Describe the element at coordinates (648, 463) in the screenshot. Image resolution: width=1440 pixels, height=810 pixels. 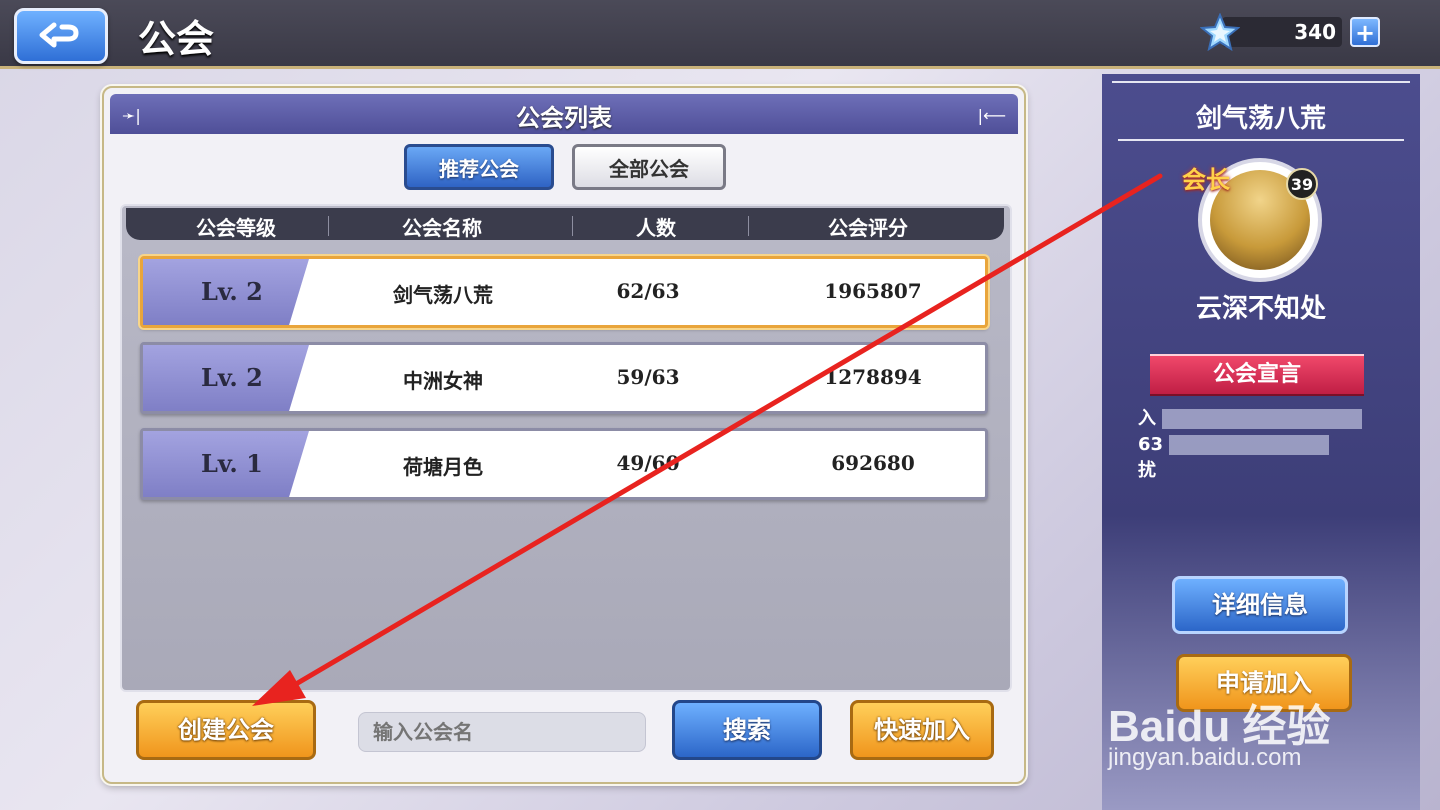
I see `guild-members: 49/60` at that location.